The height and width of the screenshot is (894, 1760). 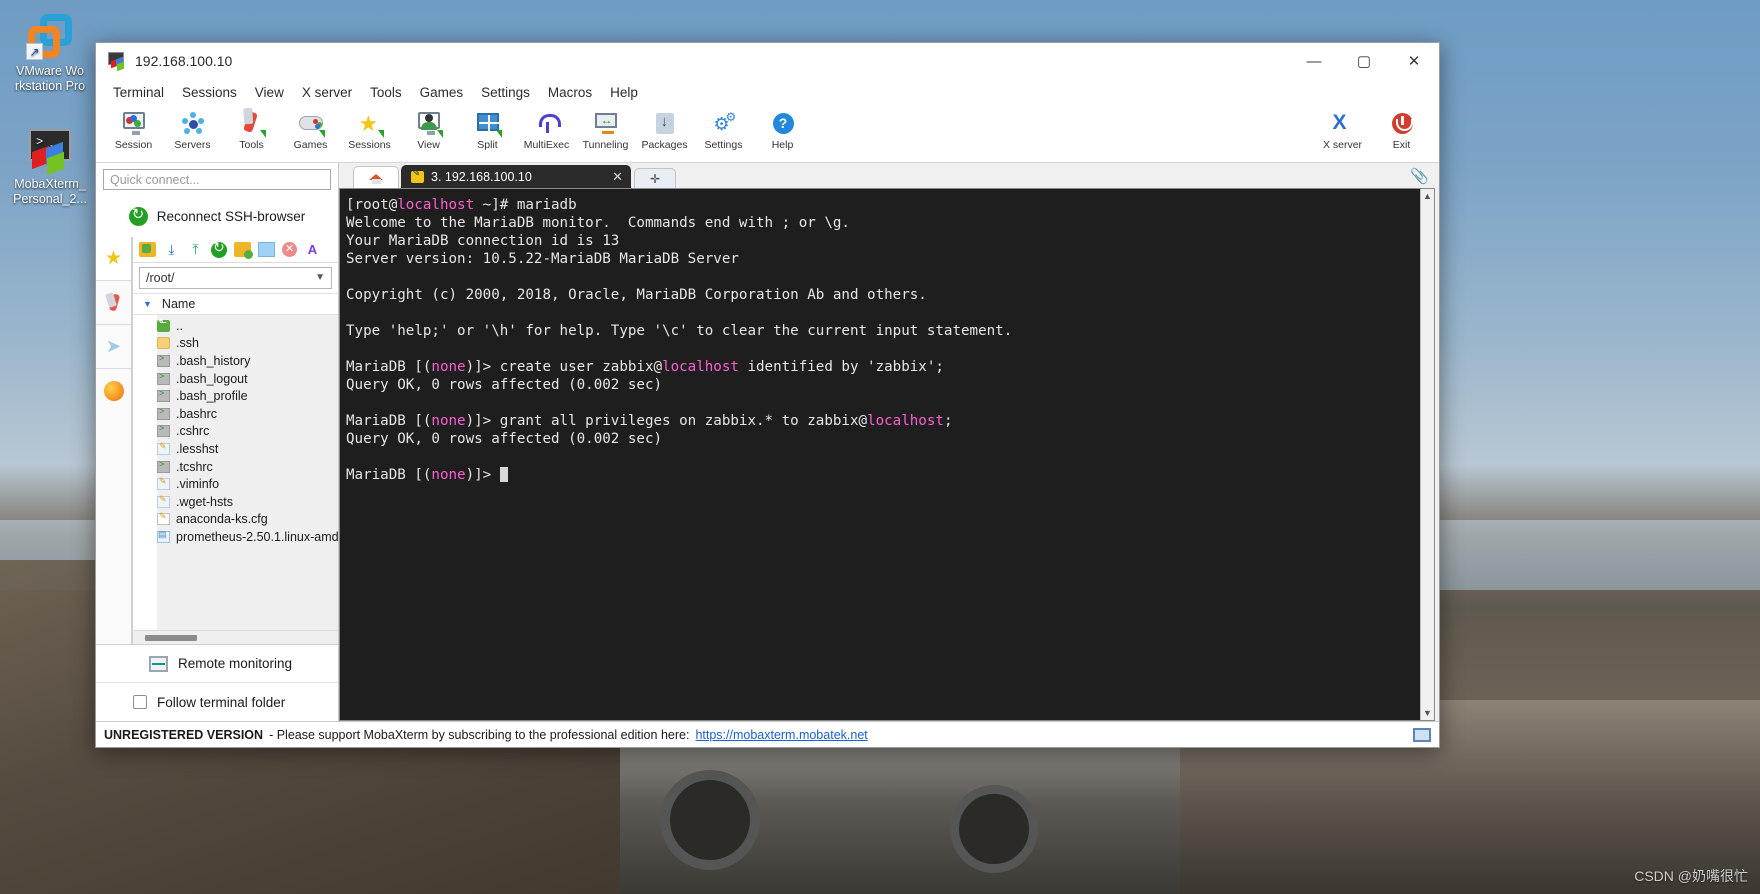 What do you see at coordinates (217, 216) in the screenshot?
I see `reconnect-ssh-browser-button: Reconnect SSH-browser` at bounding box center [217, 216].